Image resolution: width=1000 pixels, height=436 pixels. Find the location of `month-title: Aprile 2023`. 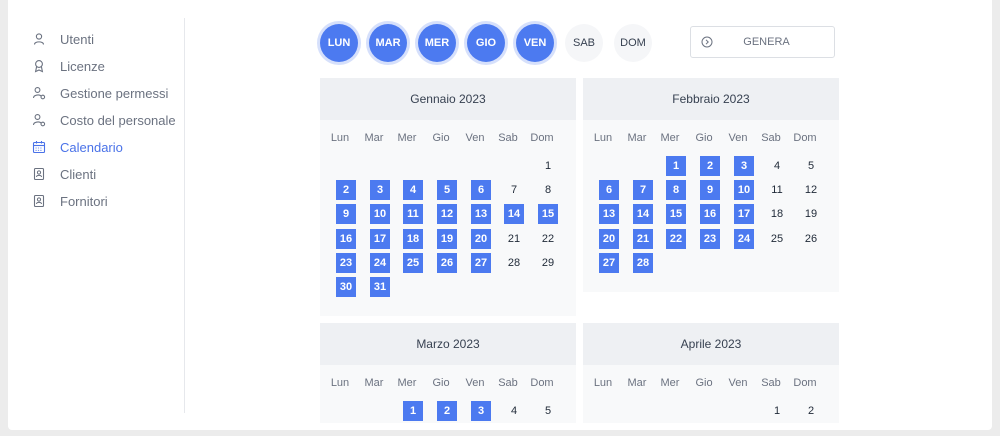

month-title: Aprile 2023 is located at coordinates (711, 344).